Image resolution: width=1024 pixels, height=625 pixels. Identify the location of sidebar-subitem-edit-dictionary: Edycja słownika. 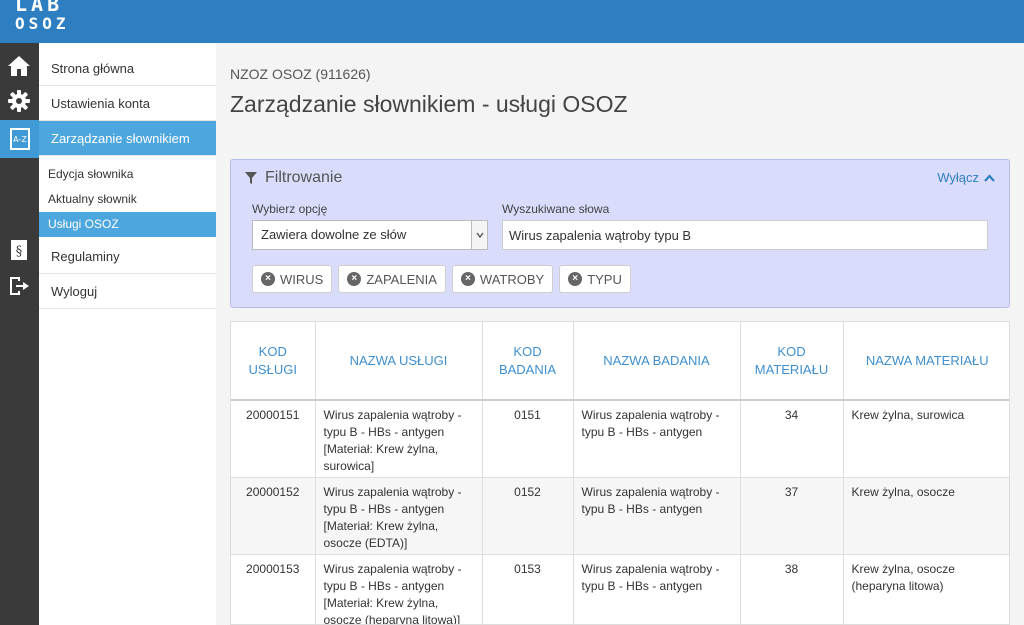
(127, 174).